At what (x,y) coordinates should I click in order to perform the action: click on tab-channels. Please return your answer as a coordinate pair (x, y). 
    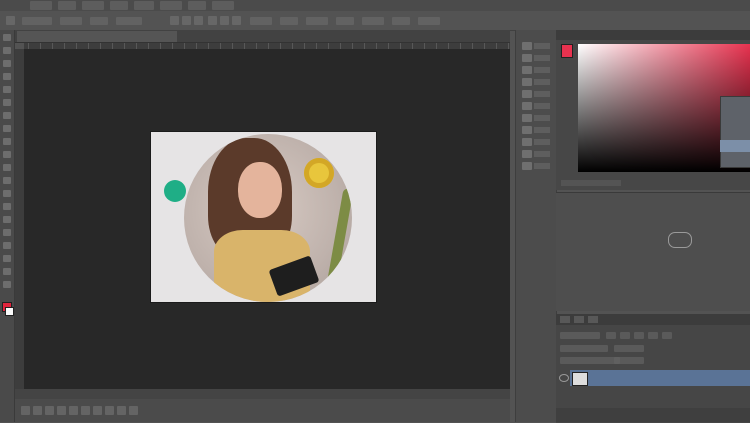
    Looking at the image, I should click on (579, 319).